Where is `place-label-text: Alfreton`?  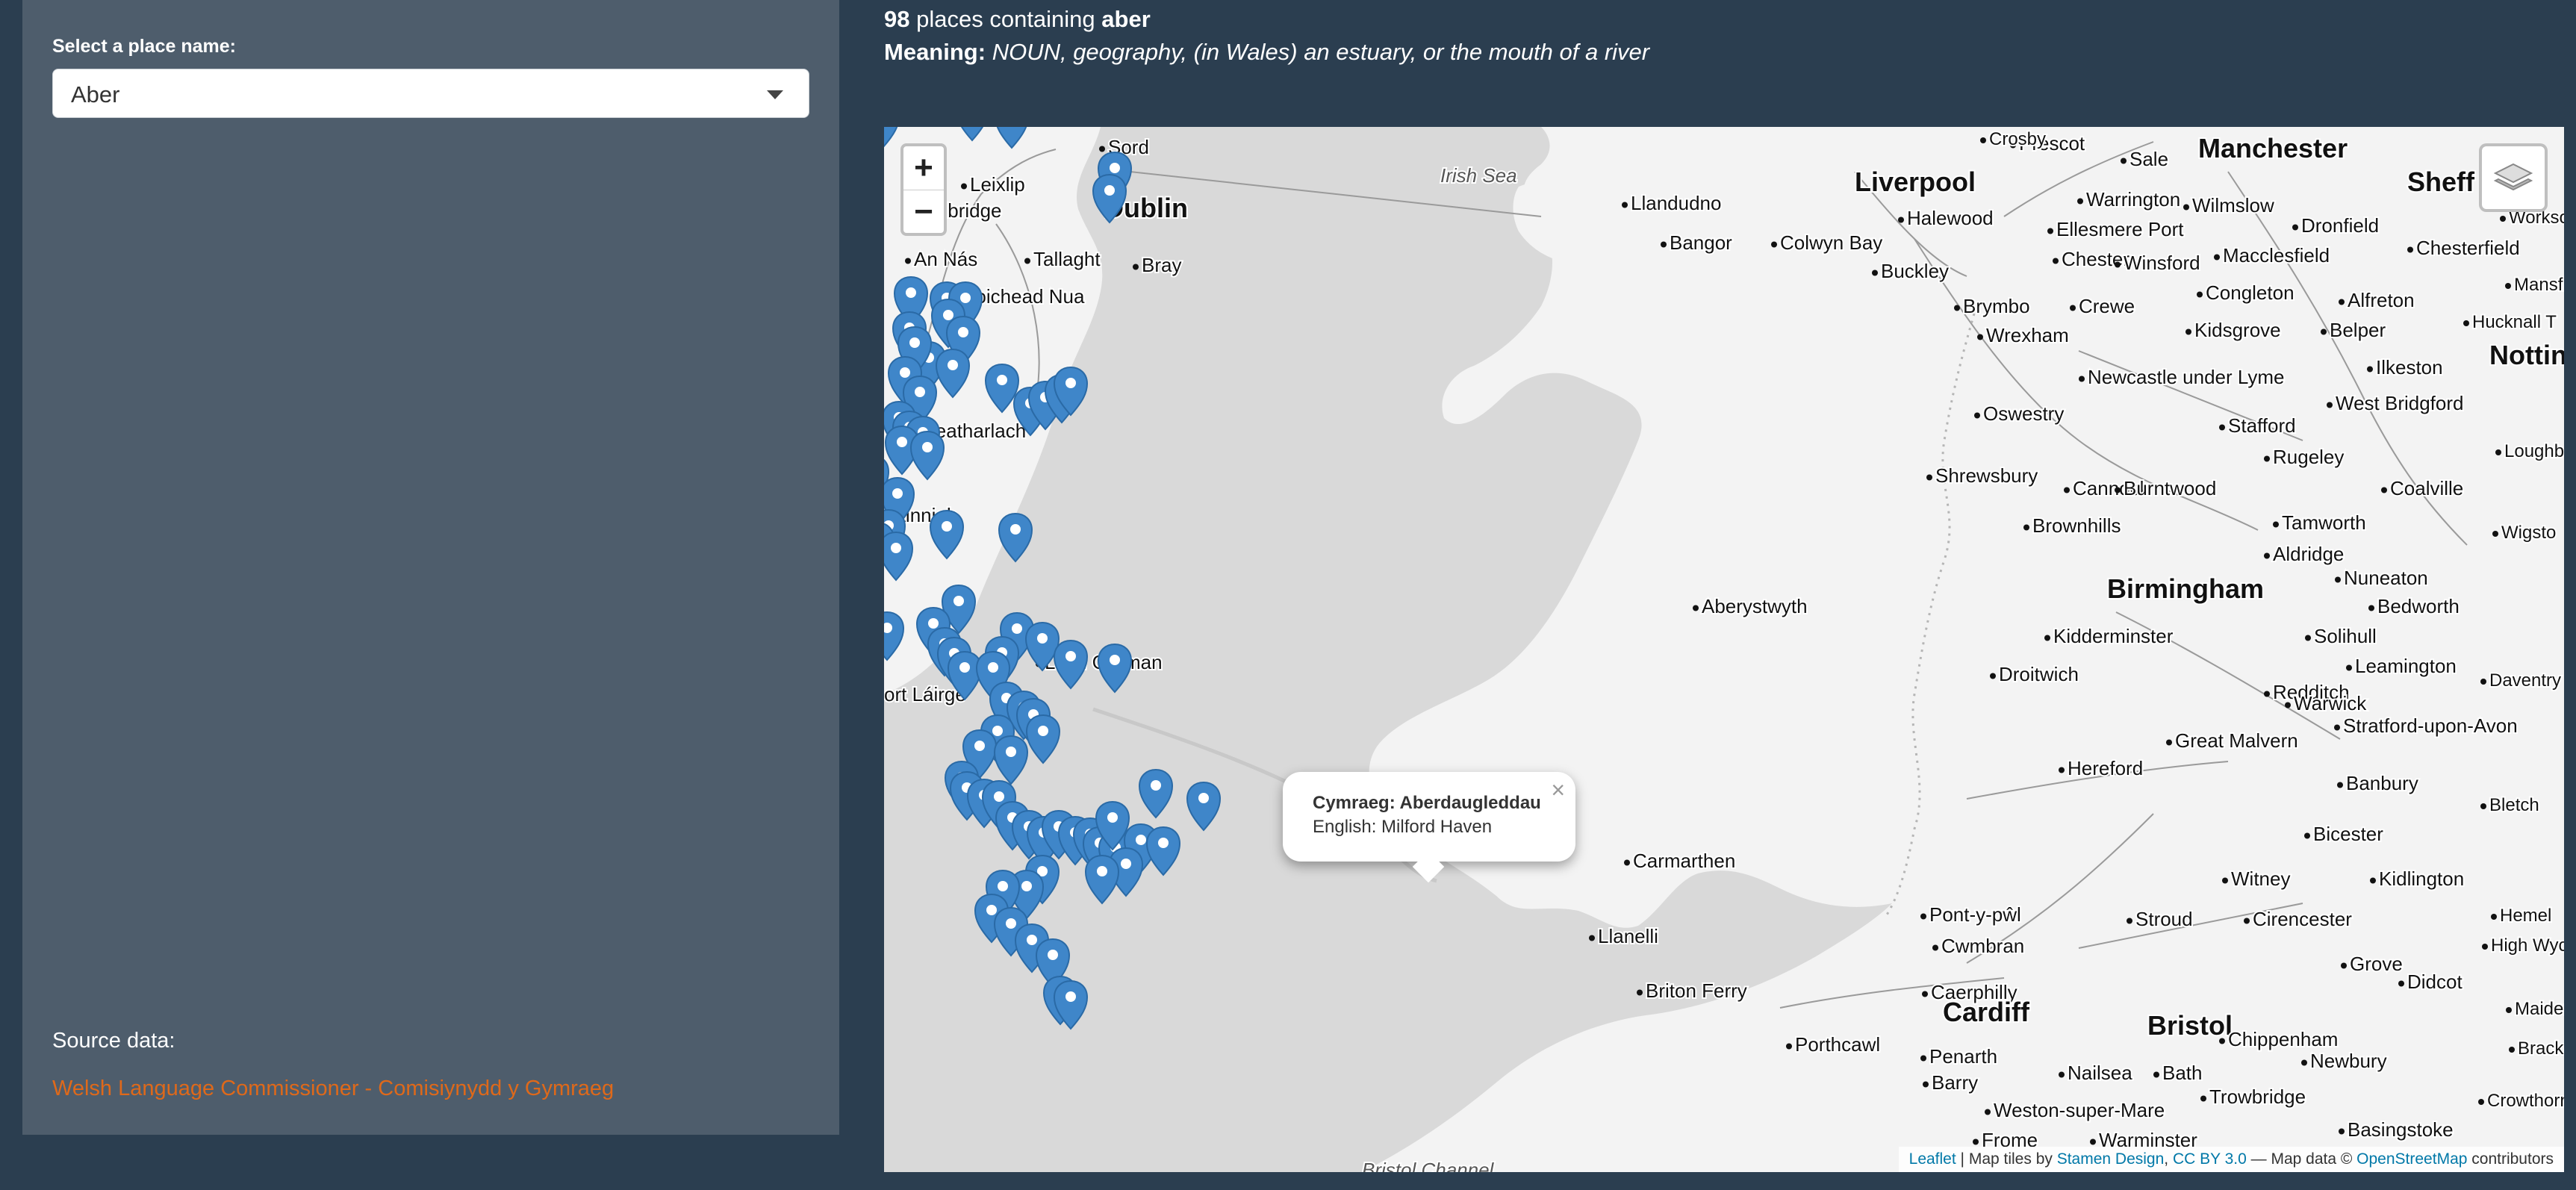 place-label-text: Alfreton is located at coordinates (2381, 300).